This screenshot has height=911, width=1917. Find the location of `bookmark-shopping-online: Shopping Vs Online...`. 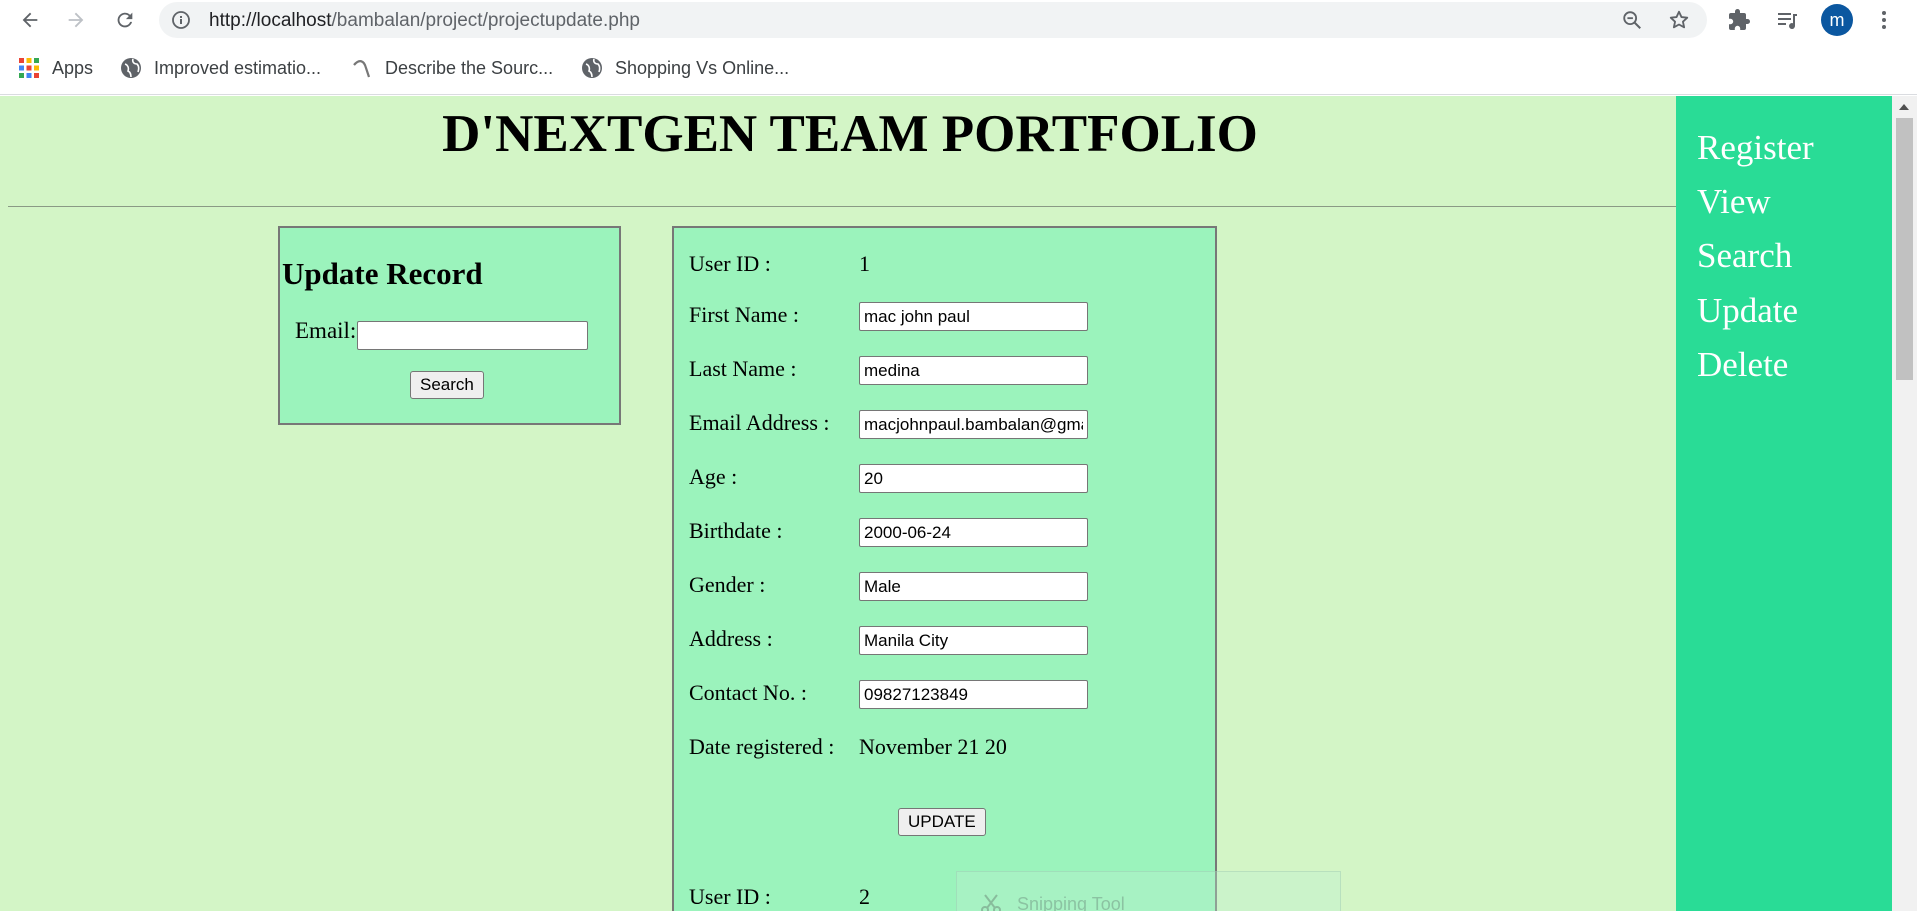

bookmark-shopping-online: Shopping Vs Online... is located at coordinates (685, 68).